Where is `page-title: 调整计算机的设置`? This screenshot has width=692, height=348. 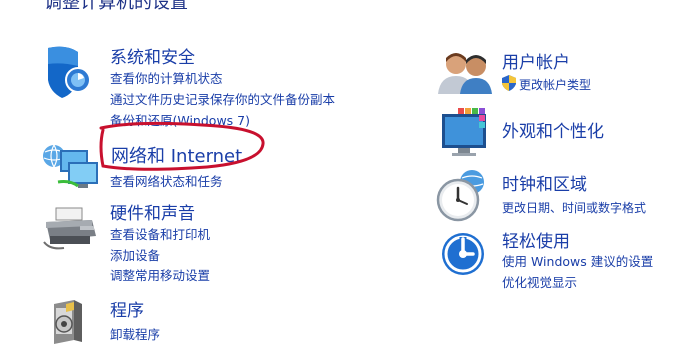 page-title: 调整计算机的设置 is located at coordinates (116, 6).